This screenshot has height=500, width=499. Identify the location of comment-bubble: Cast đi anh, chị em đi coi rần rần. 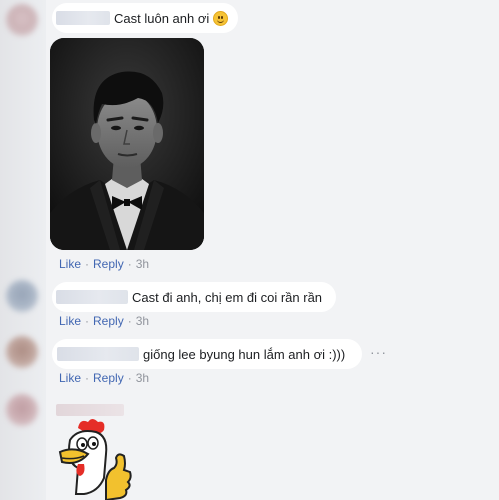
(194, 297).